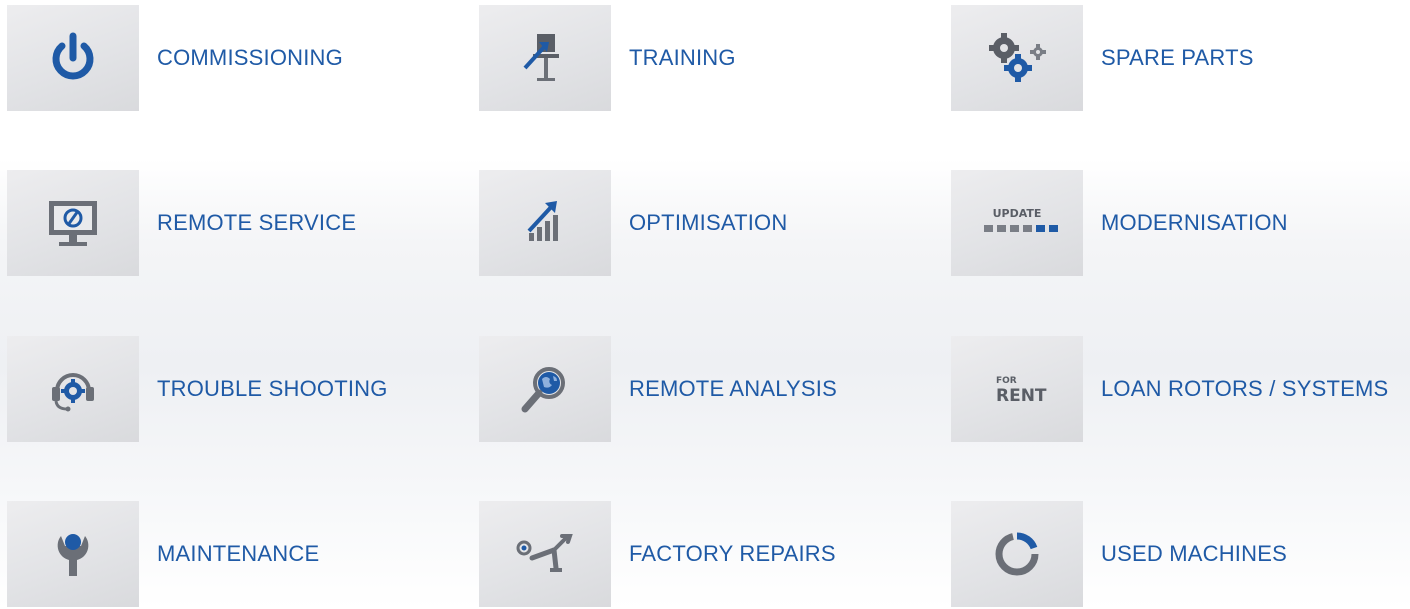 This screenshot has height=609, width=1410. I want to click on tile-training: TRAINING, so click(607, 58).